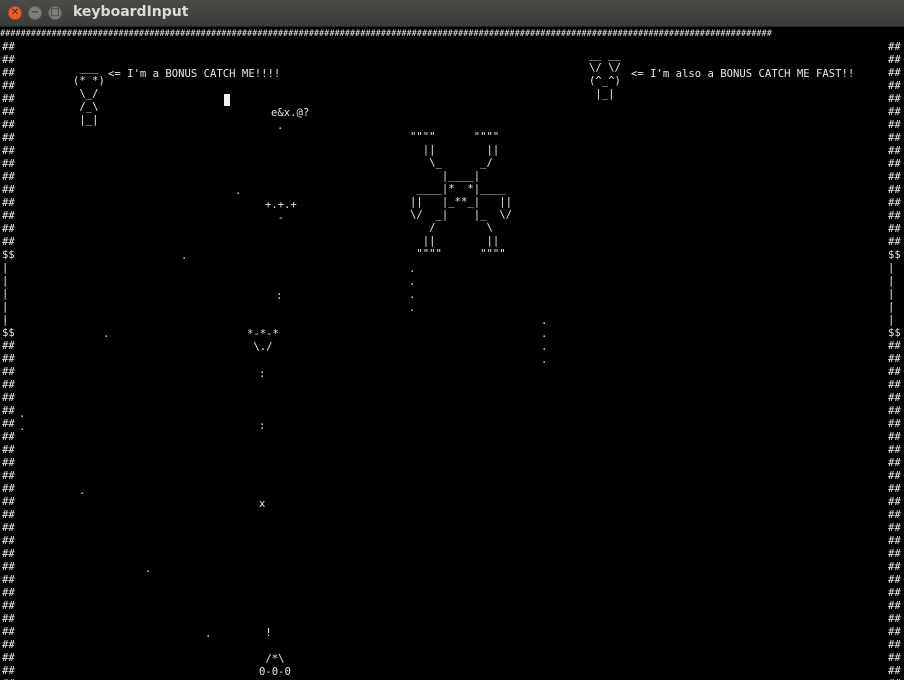  Describe the element at coordinates (227, 100) in the screenshot. I see `terminal-cursor` at that location.